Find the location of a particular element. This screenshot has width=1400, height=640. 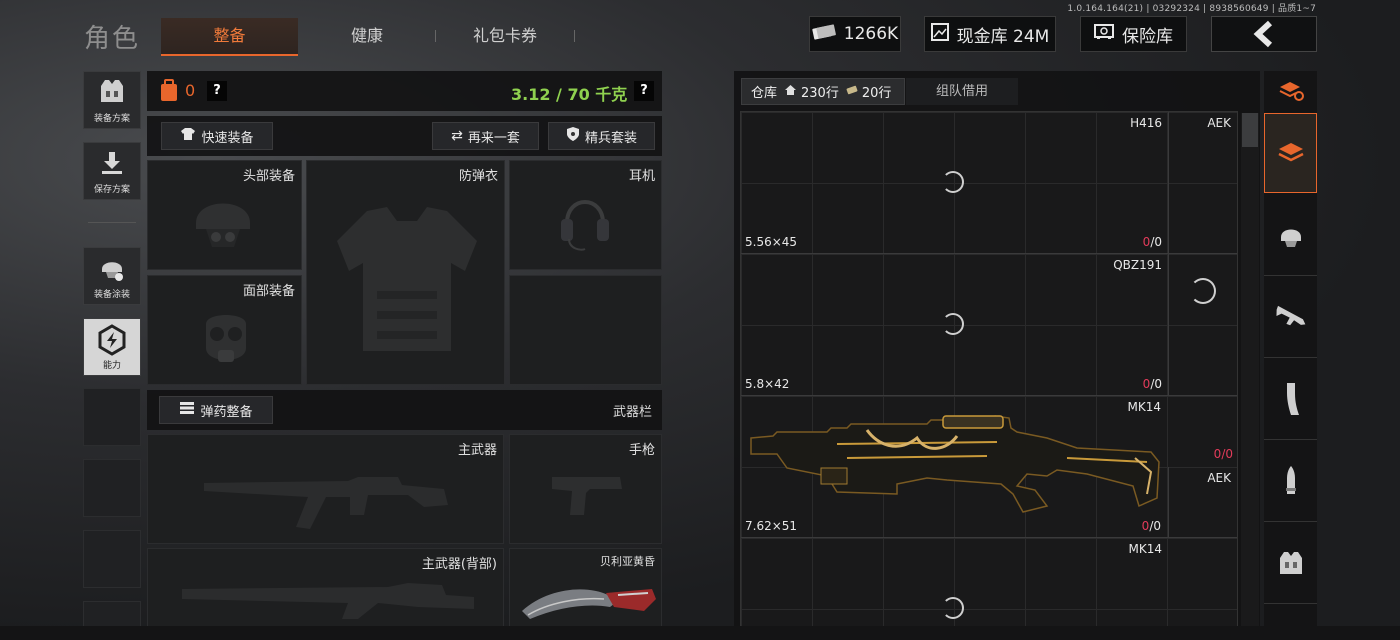

warehouse-item-aek: AEK is located at coordinates (1203, 182).